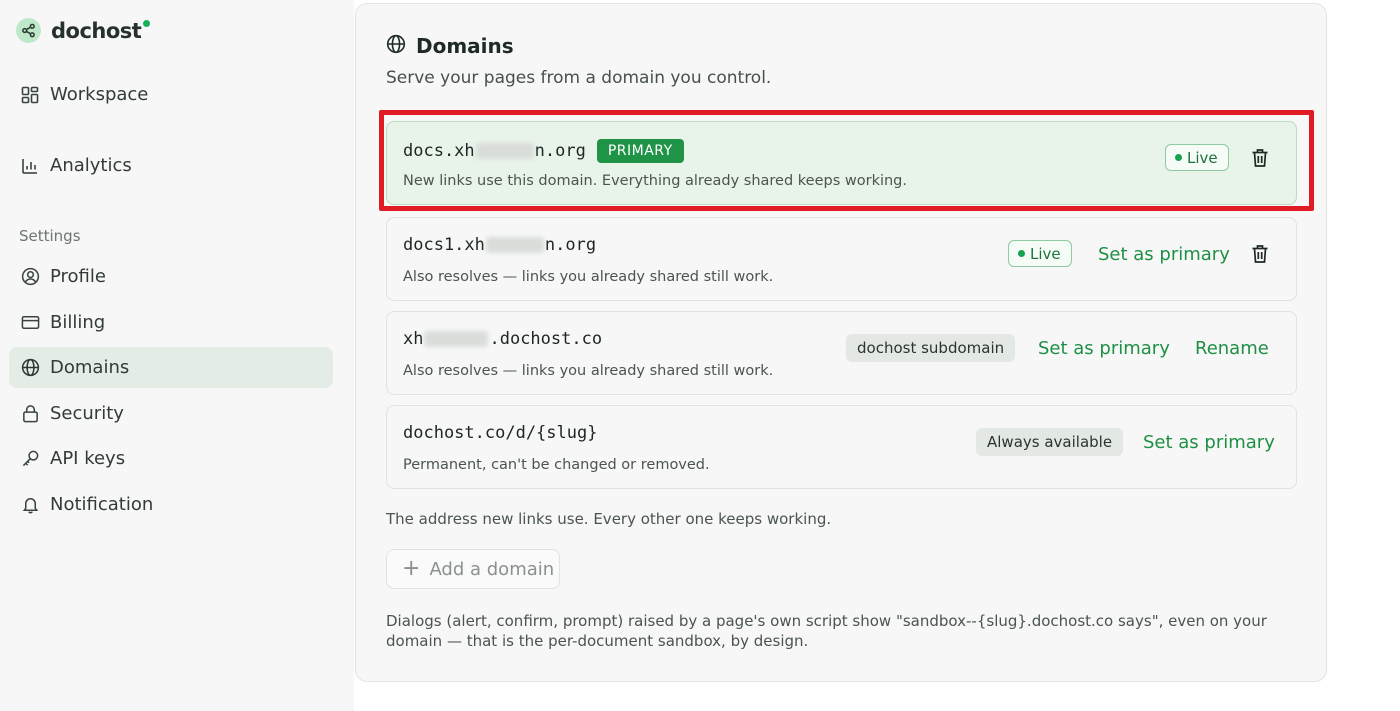  I want to click on status-dot, so click(147, 23).